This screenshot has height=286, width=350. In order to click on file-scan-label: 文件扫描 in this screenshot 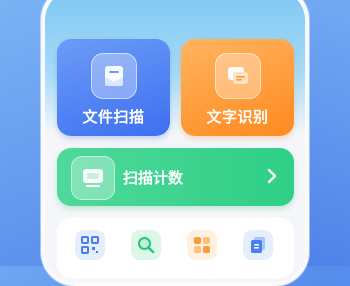, I will do `click(113, 117)`.